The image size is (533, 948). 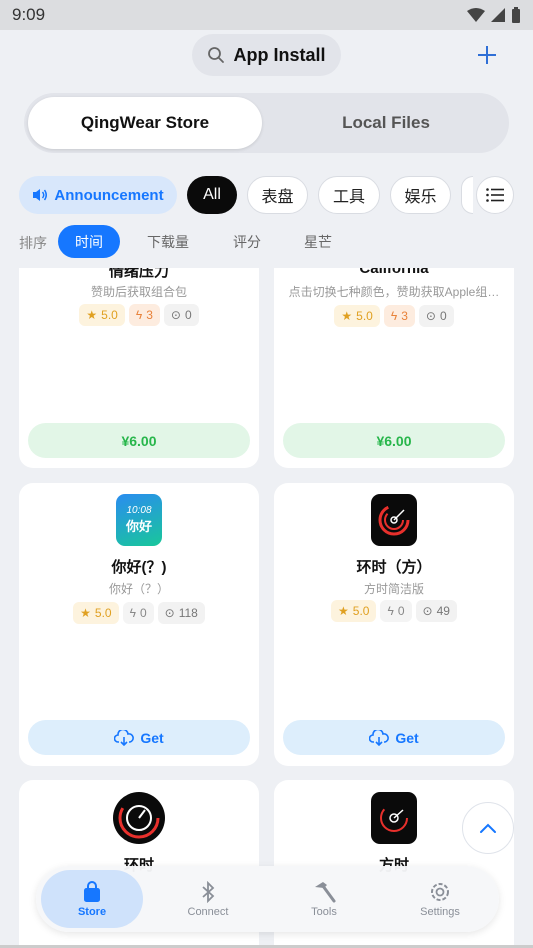 I want to click on list-icon, so click(x=495, y=195).